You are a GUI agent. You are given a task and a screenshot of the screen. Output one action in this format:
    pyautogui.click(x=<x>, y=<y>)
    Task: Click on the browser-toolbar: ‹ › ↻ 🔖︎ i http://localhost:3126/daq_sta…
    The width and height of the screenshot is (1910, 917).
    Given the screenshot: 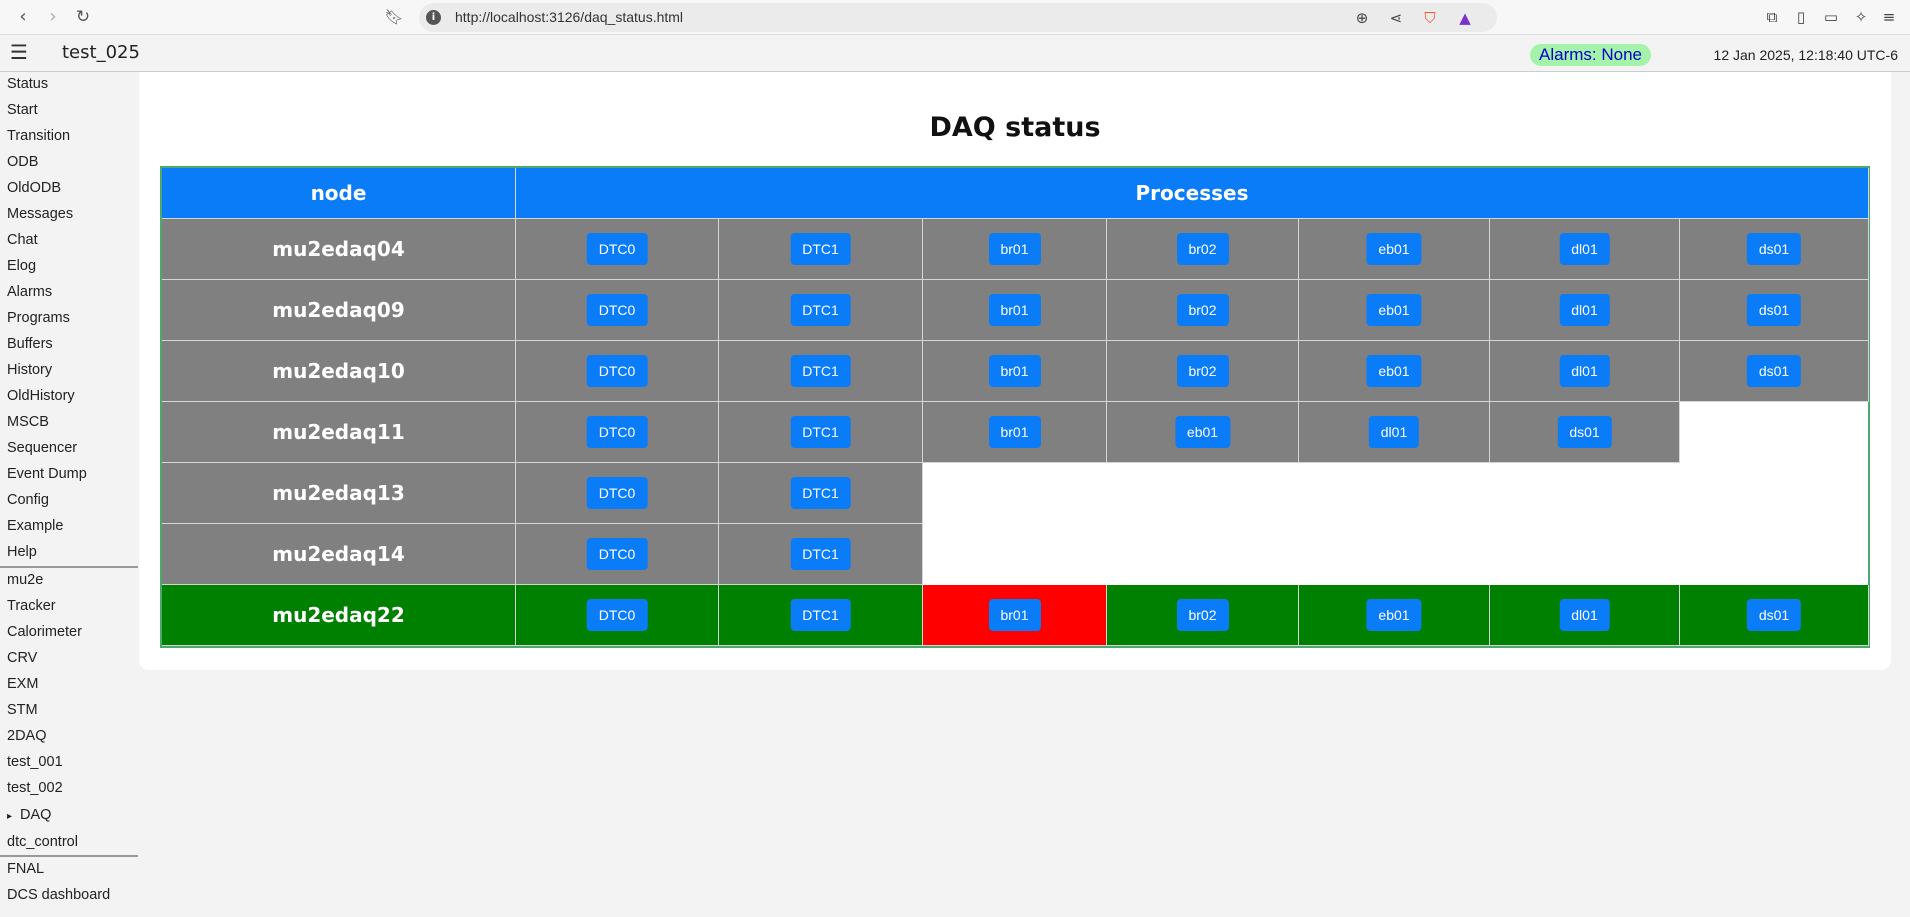 What is the action you would take?
    pyautogui.click(x=955, y=17)
    